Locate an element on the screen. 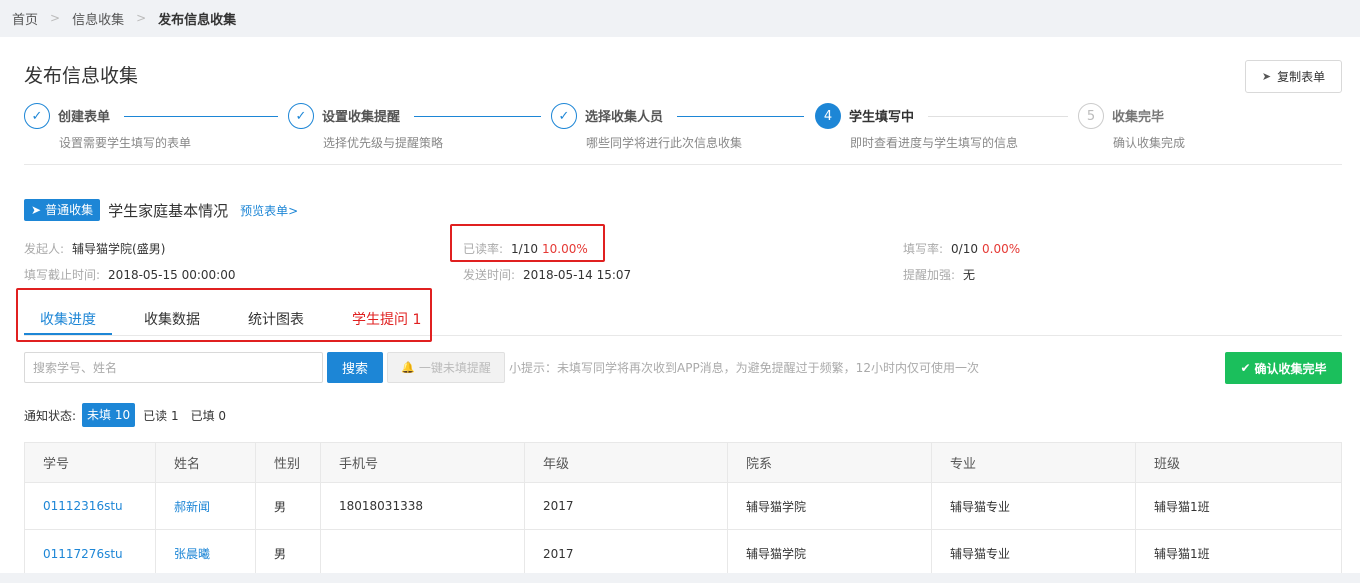 The height and width of the screenshot is (583, 1360). fill-rate-info: 填写率: 0/10 0.00% is located at coordinates (961, 248).